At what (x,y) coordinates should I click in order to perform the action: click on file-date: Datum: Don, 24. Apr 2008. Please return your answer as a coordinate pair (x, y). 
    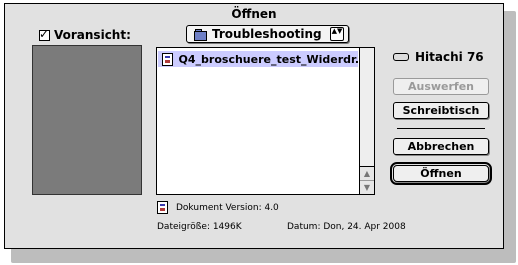
    Looking at the image, I should click on (346, 227).